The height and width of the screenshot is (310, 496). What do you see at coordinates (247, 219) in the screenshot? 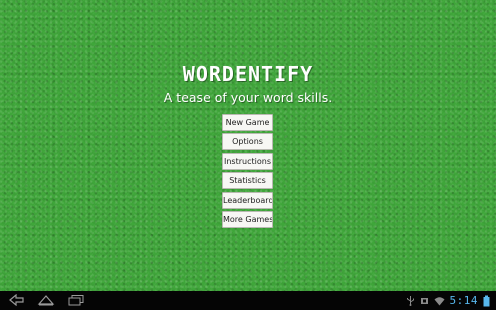
I see `more-games-button: More Games` at bounding box center [247, 219].